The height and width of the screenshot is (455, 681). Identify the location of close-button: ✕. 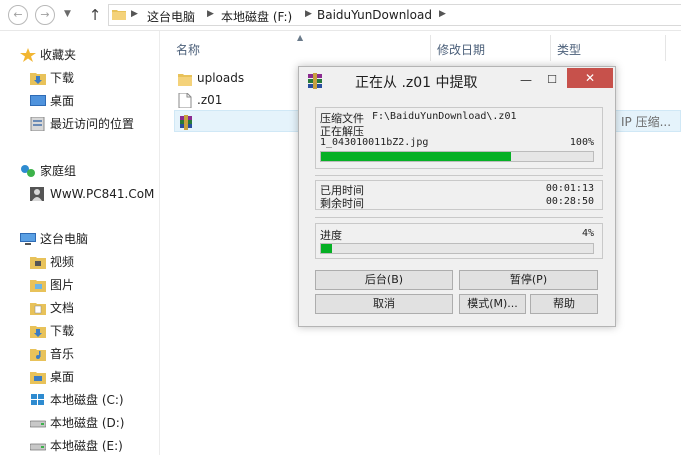
(590, 78).